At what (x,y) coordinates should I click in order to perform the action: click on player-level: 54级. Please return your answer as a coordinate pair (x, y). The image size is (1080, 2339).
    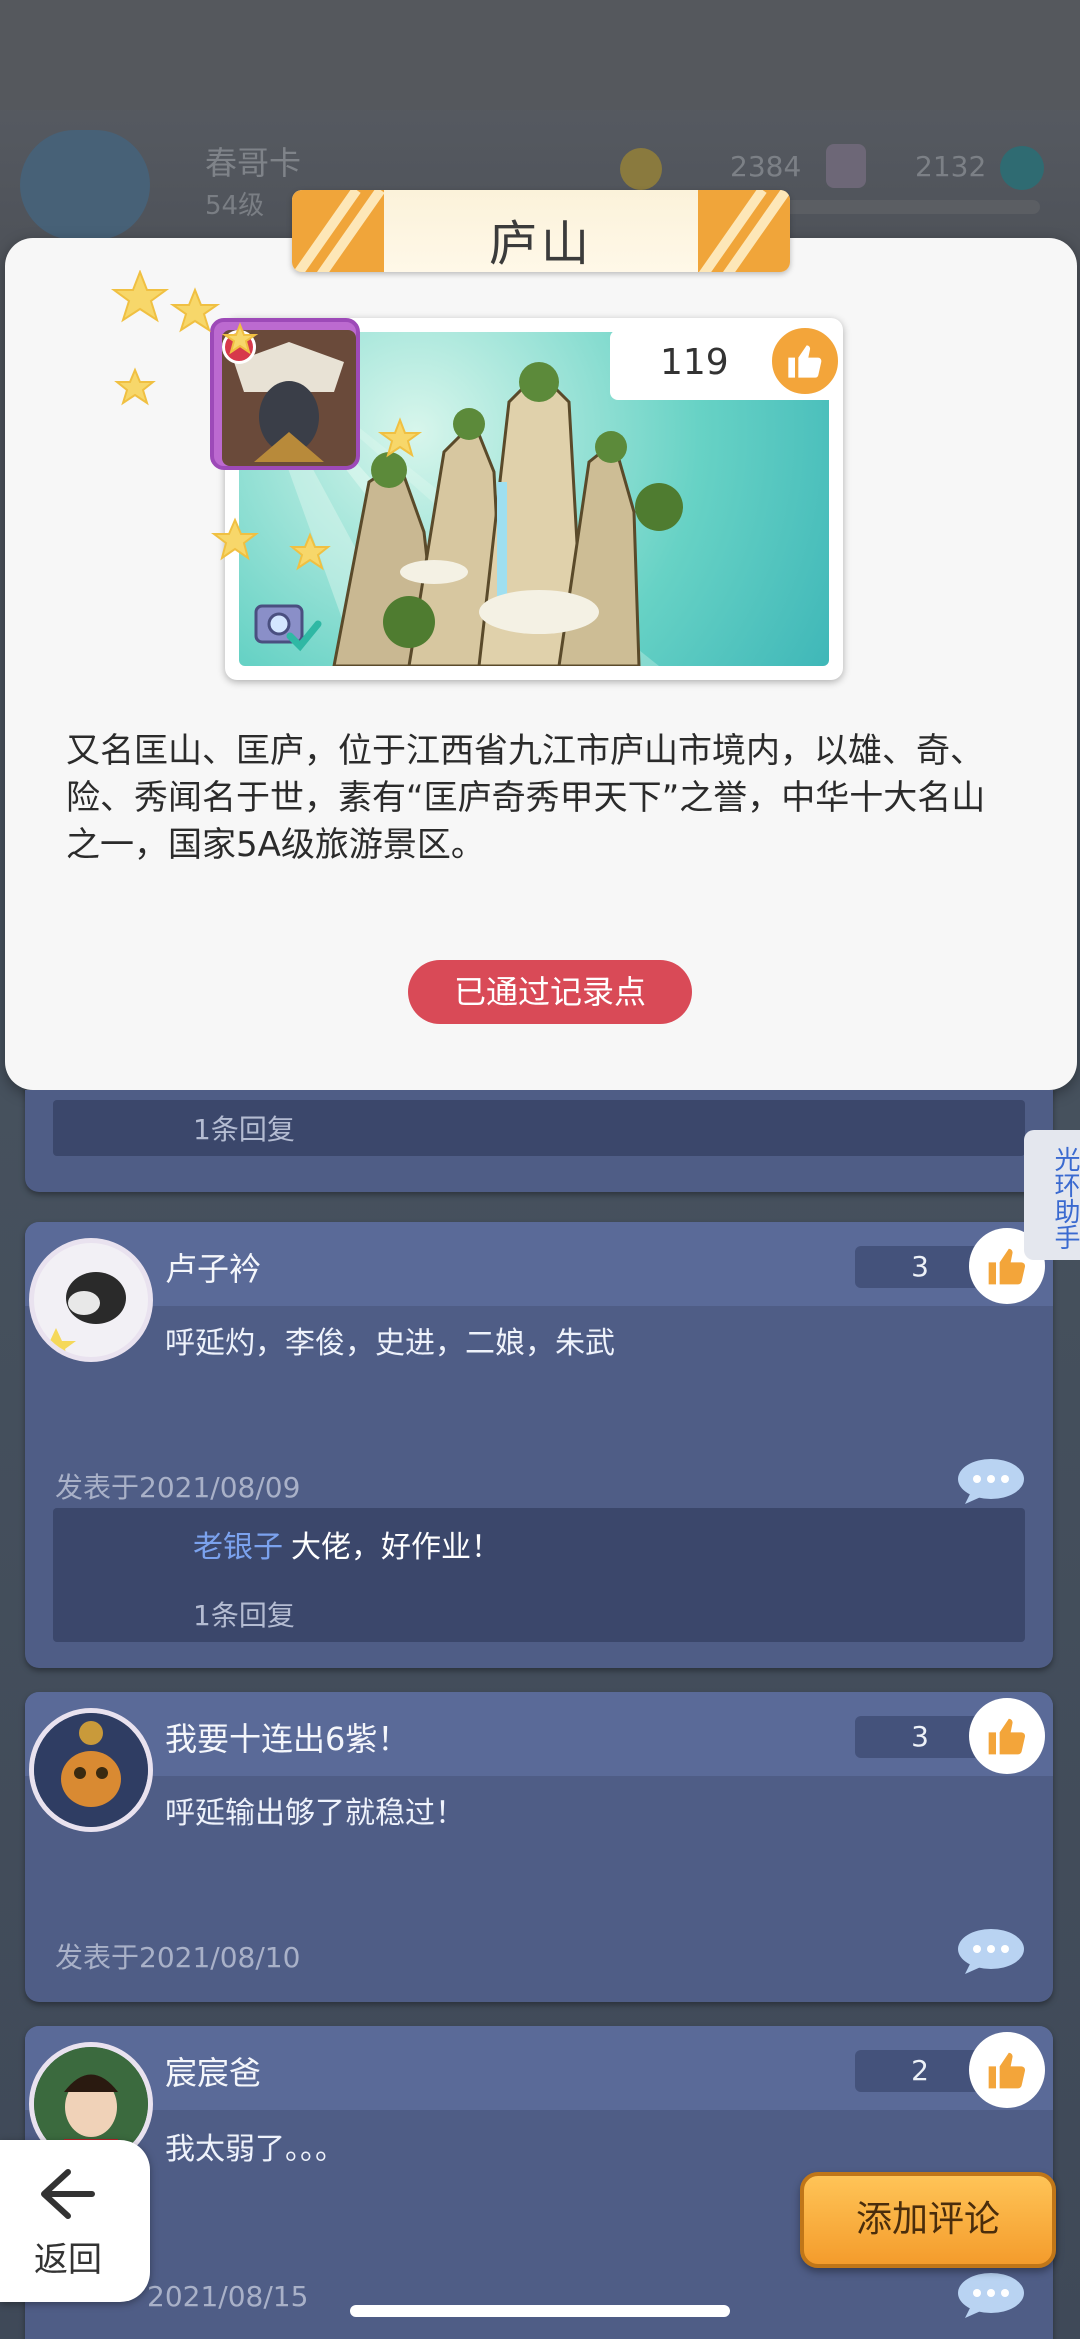
    Looking at the image, I should click on (235, 206).